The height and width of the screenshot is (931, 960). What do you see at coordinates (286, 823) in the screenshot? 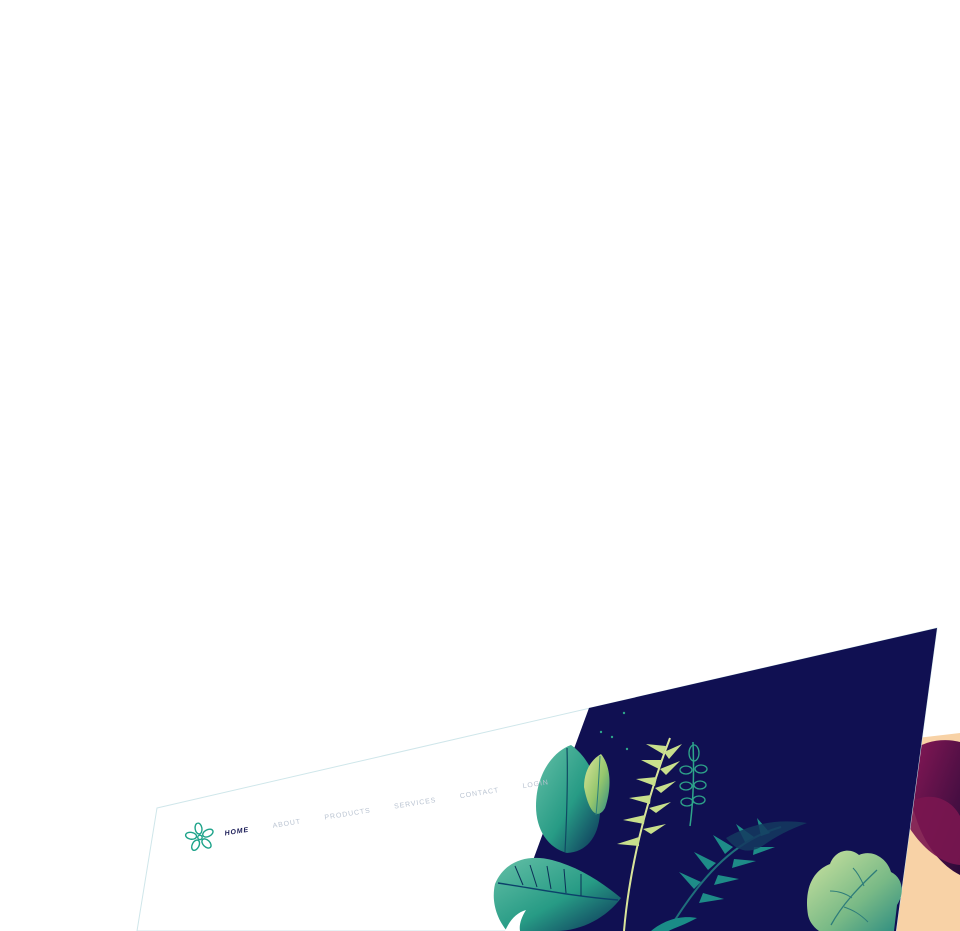
I see `nav-about-link: ABOUT` at bounding box center [286, 823].